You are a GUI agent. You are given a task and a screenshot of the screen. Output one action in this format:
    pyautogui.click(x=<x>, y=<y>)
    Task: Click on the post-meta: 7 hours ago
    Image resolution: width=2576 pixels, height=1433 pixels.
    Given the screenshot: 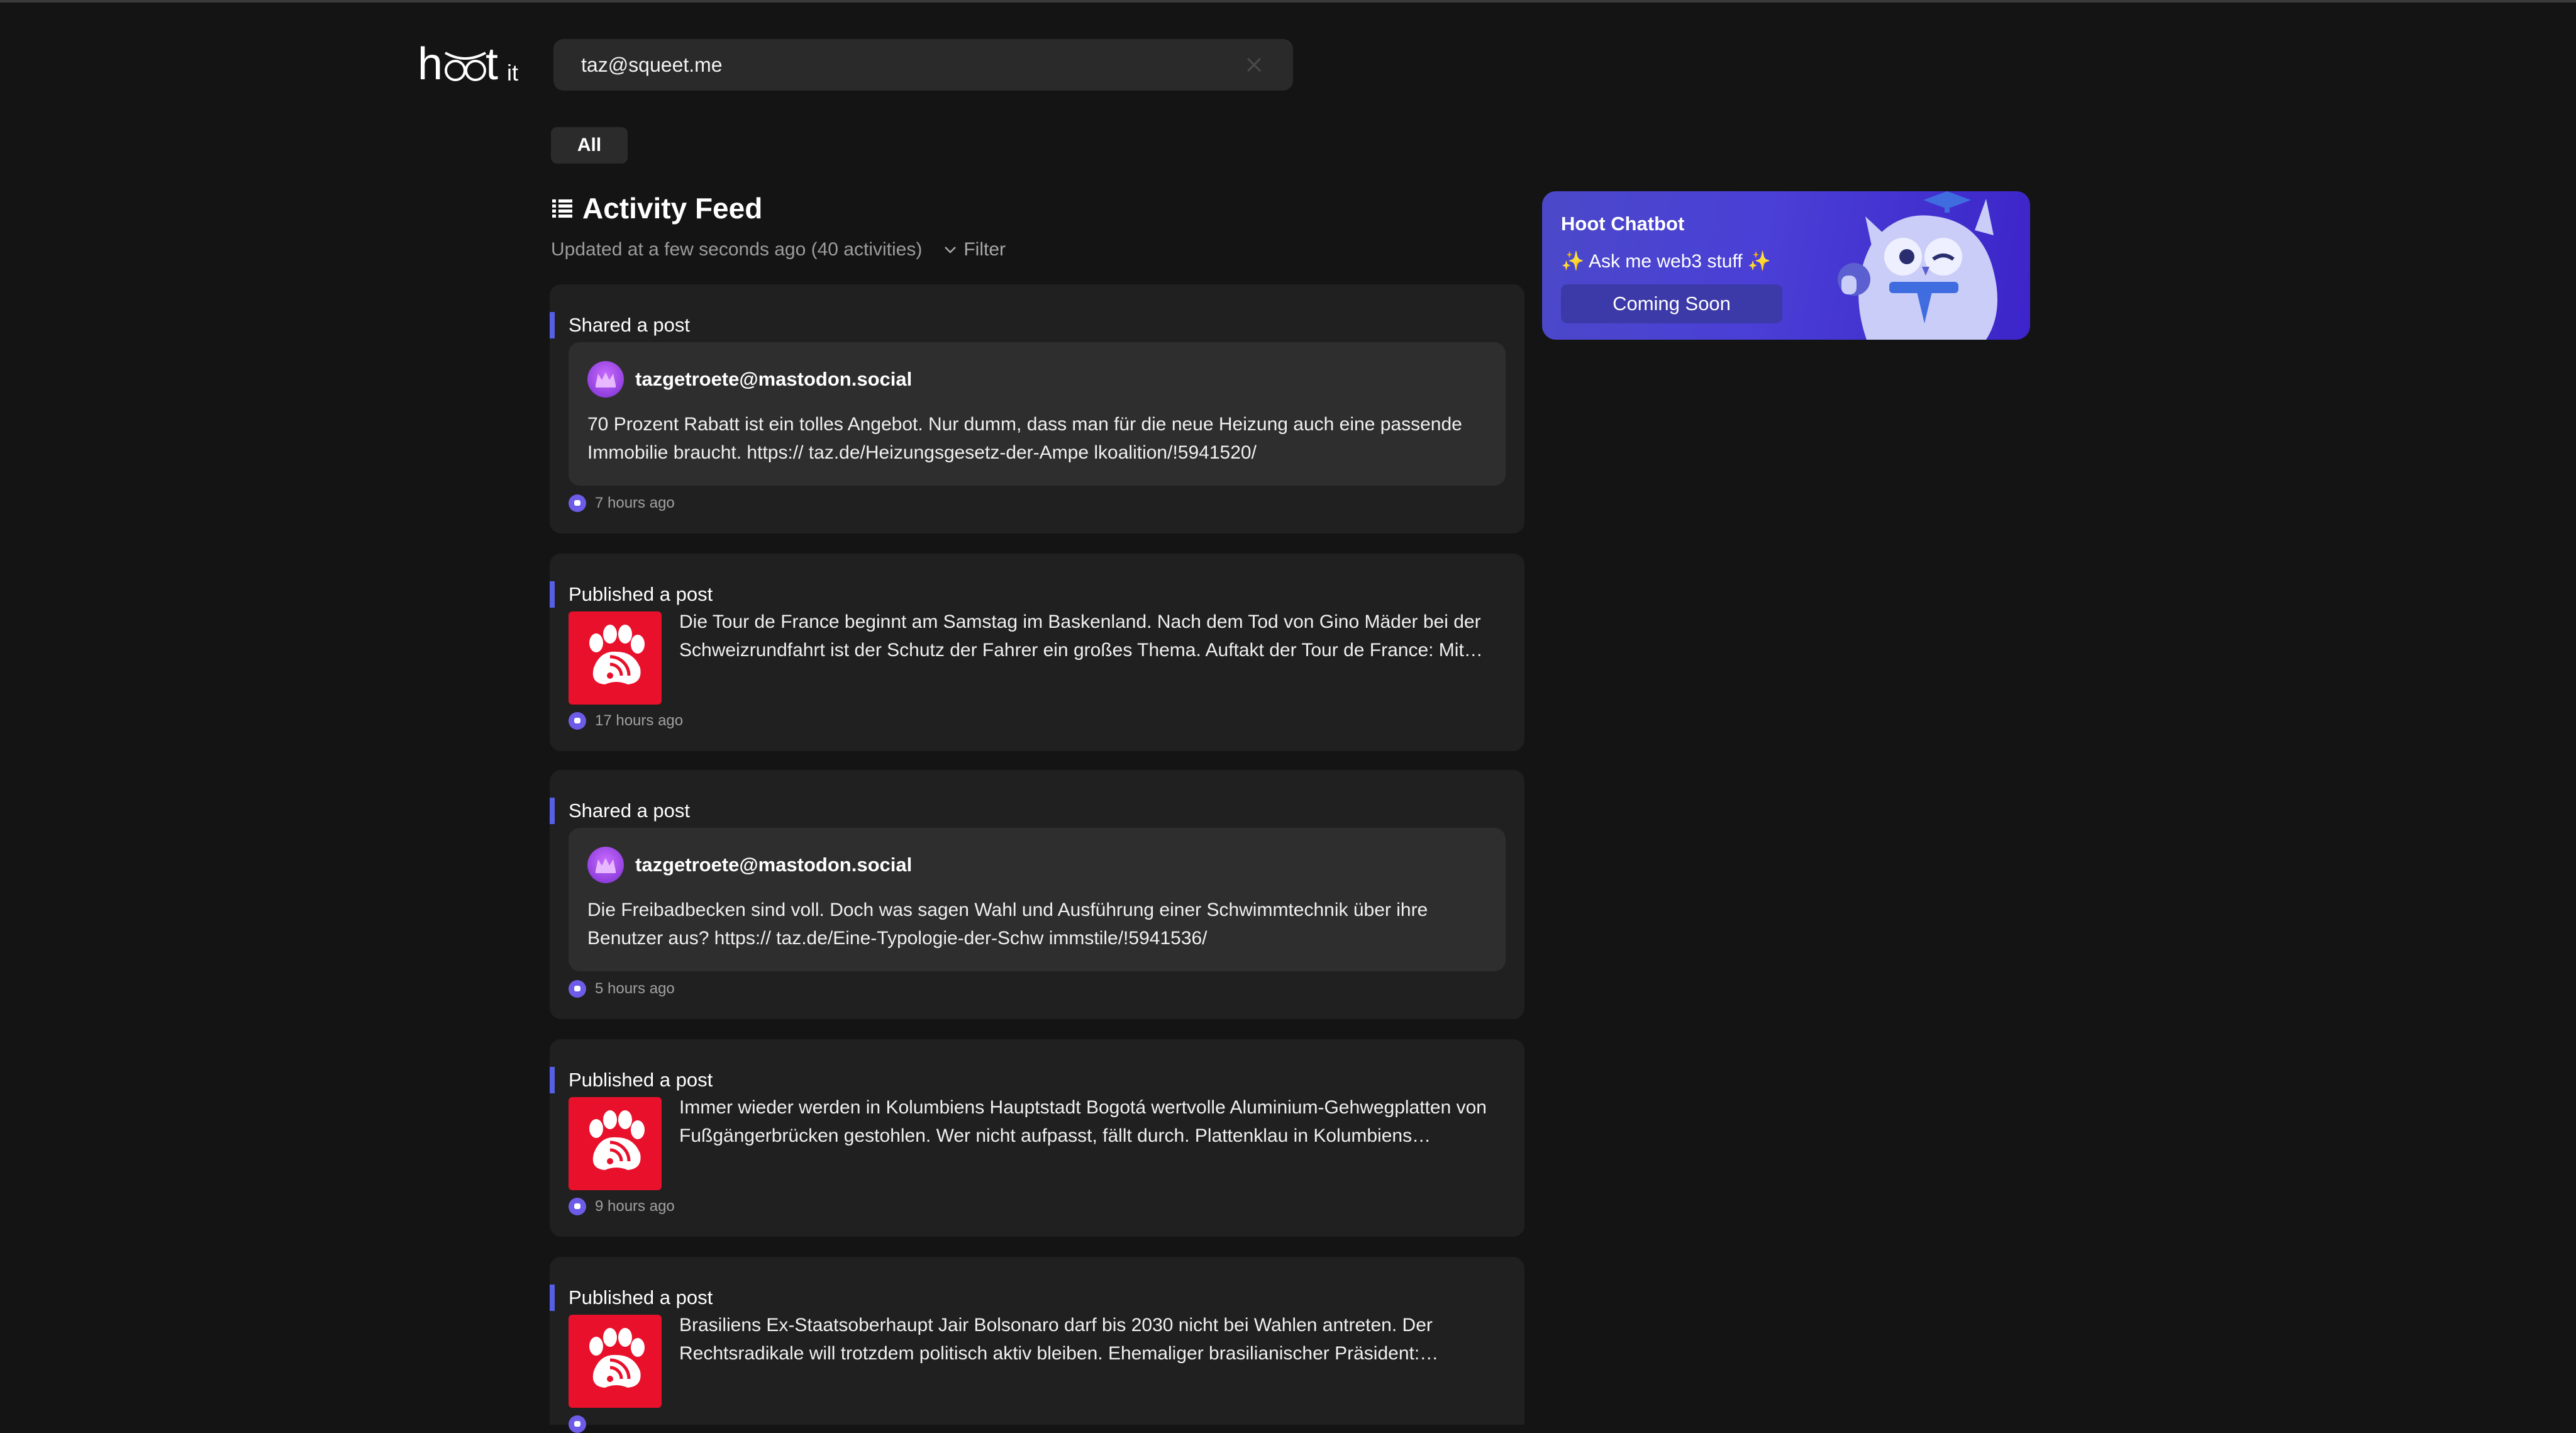 What is the action you would take?
    pyautogui.click(x=622, y=503)
    